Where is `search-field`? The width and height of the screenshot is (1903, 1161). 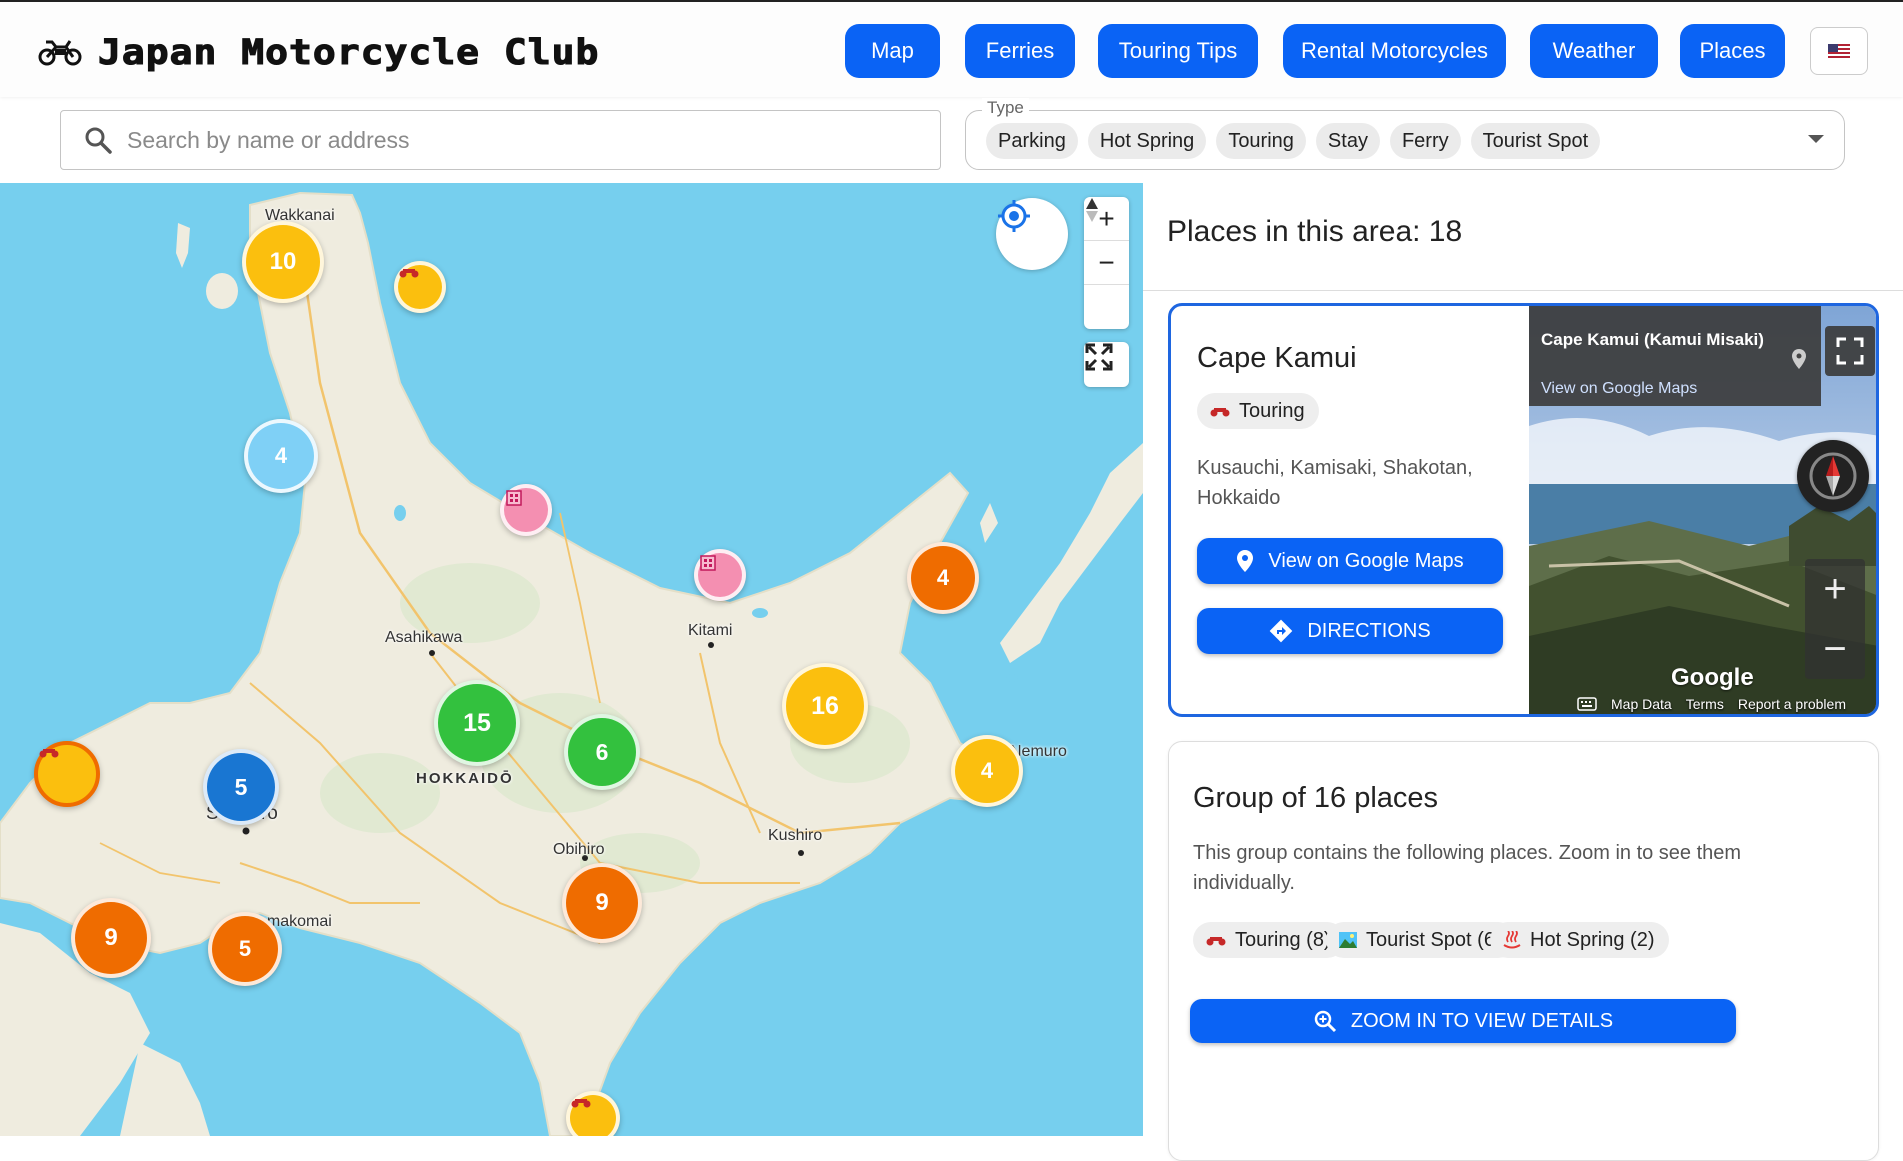 search-field is located at coordinates (500, 140).